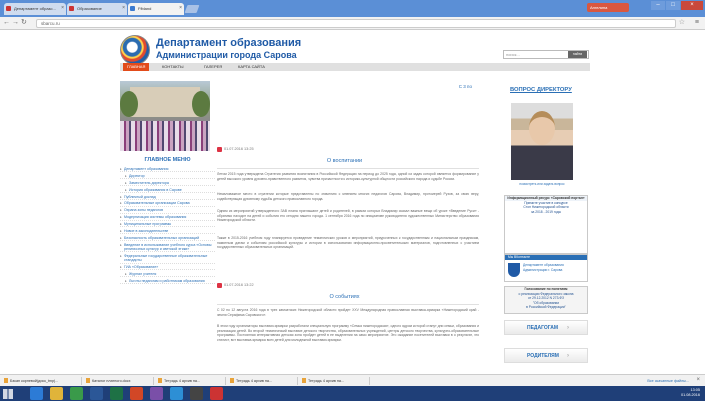  What do you see at coordinates (344, 297) in the screenshot?
I see `article-title: О событиях` at bounding box center [344, 297].